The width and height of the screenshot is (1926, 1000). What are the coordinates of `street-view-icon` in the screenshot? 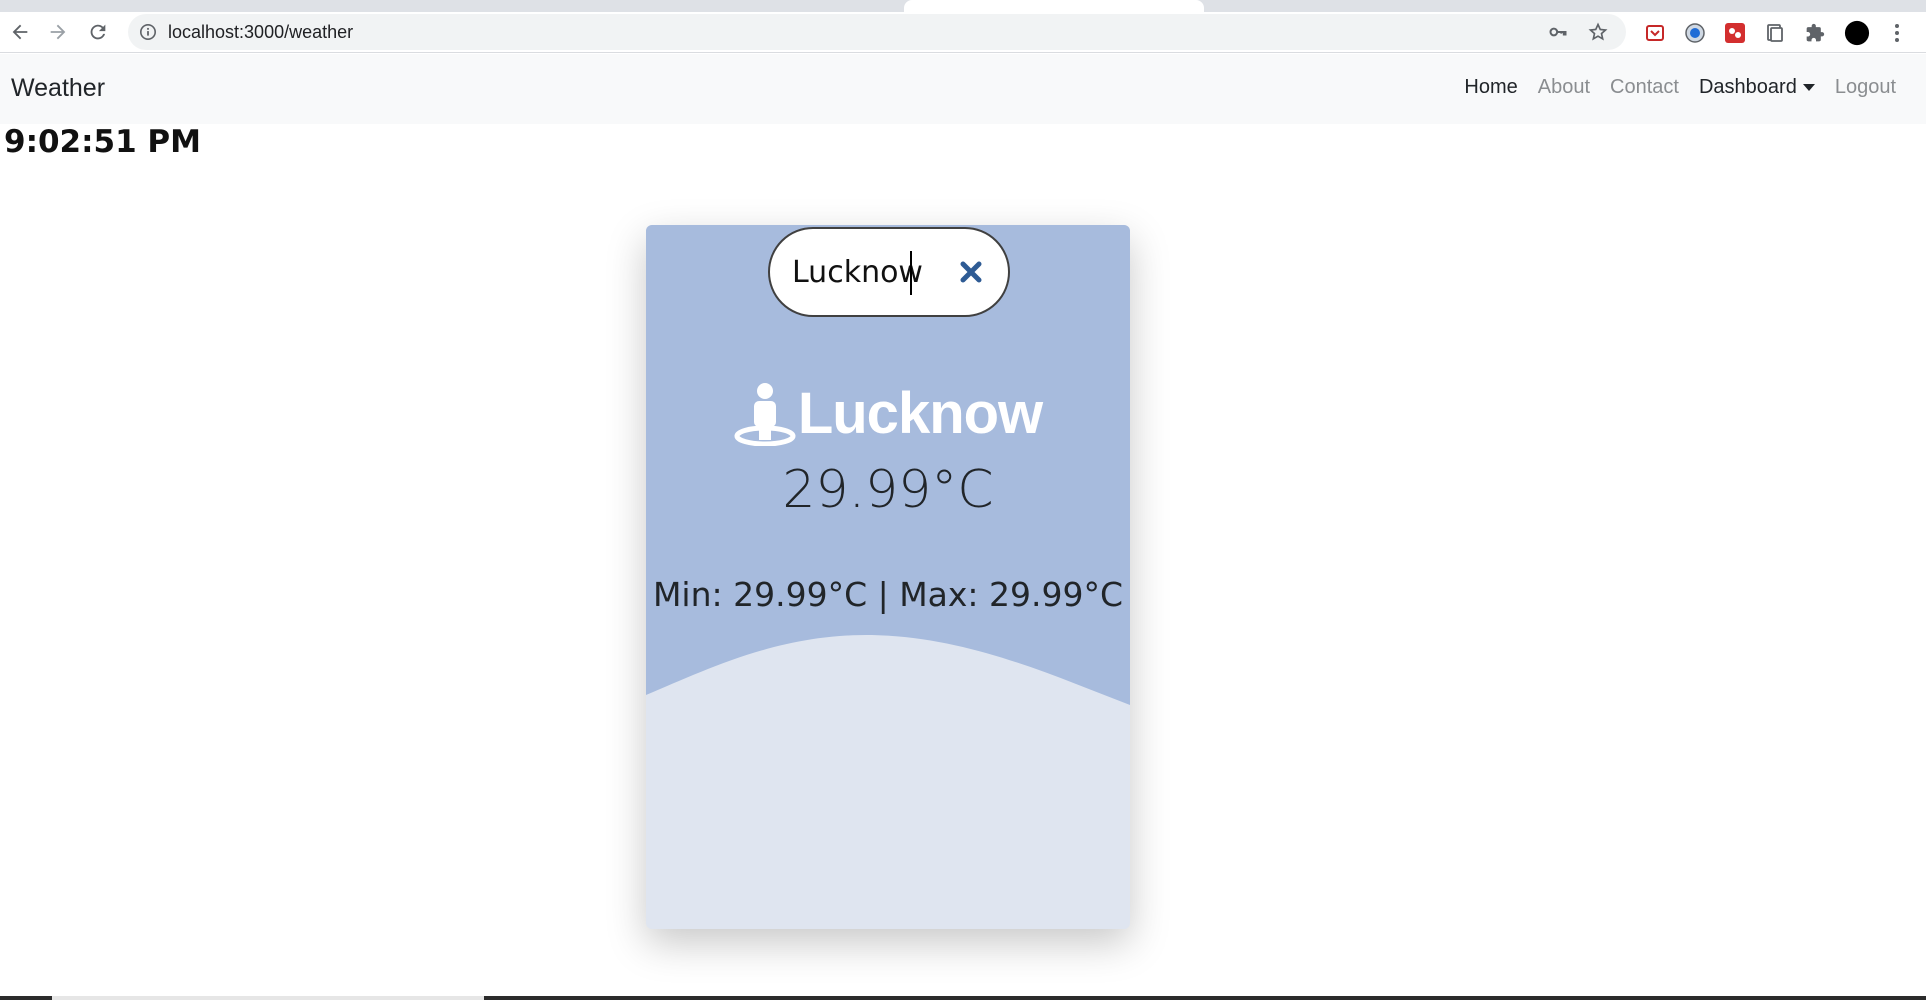 It's located at (765, 414).